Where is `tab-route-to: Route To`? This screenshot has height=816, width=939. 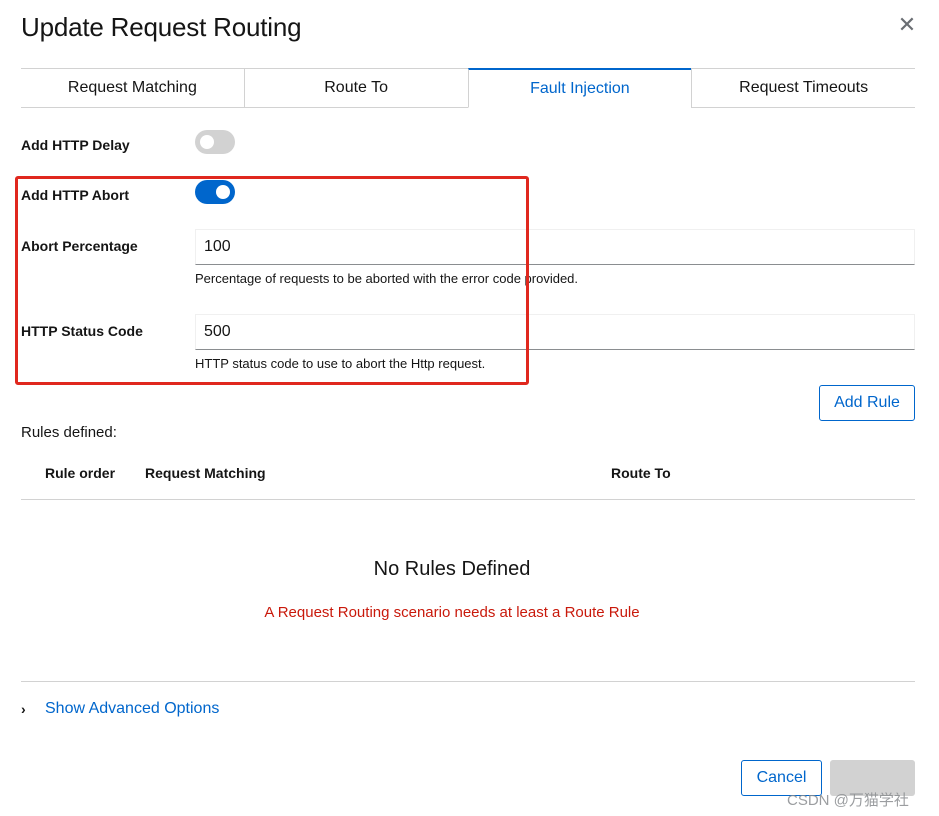 tab-route-to: Route To is located at coordinates (355, 88).